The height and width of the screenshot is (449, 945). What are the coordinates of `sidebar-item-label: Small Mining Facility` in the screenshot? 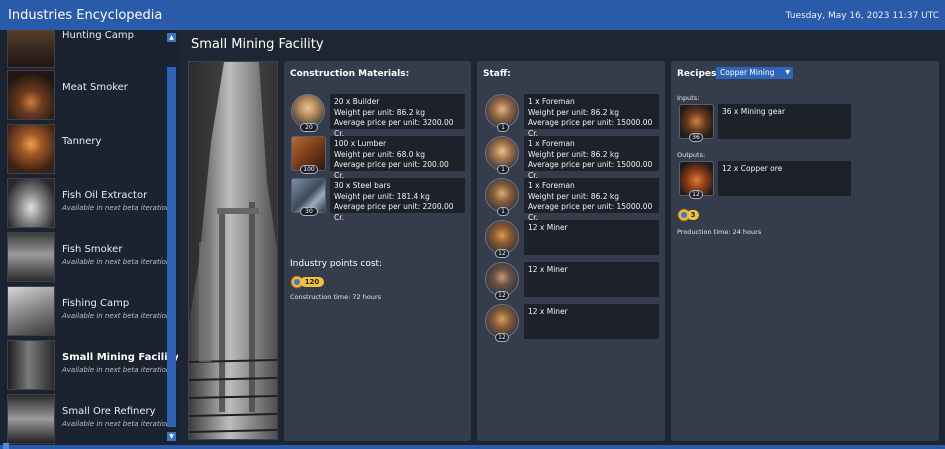 It's located at (120, 357).